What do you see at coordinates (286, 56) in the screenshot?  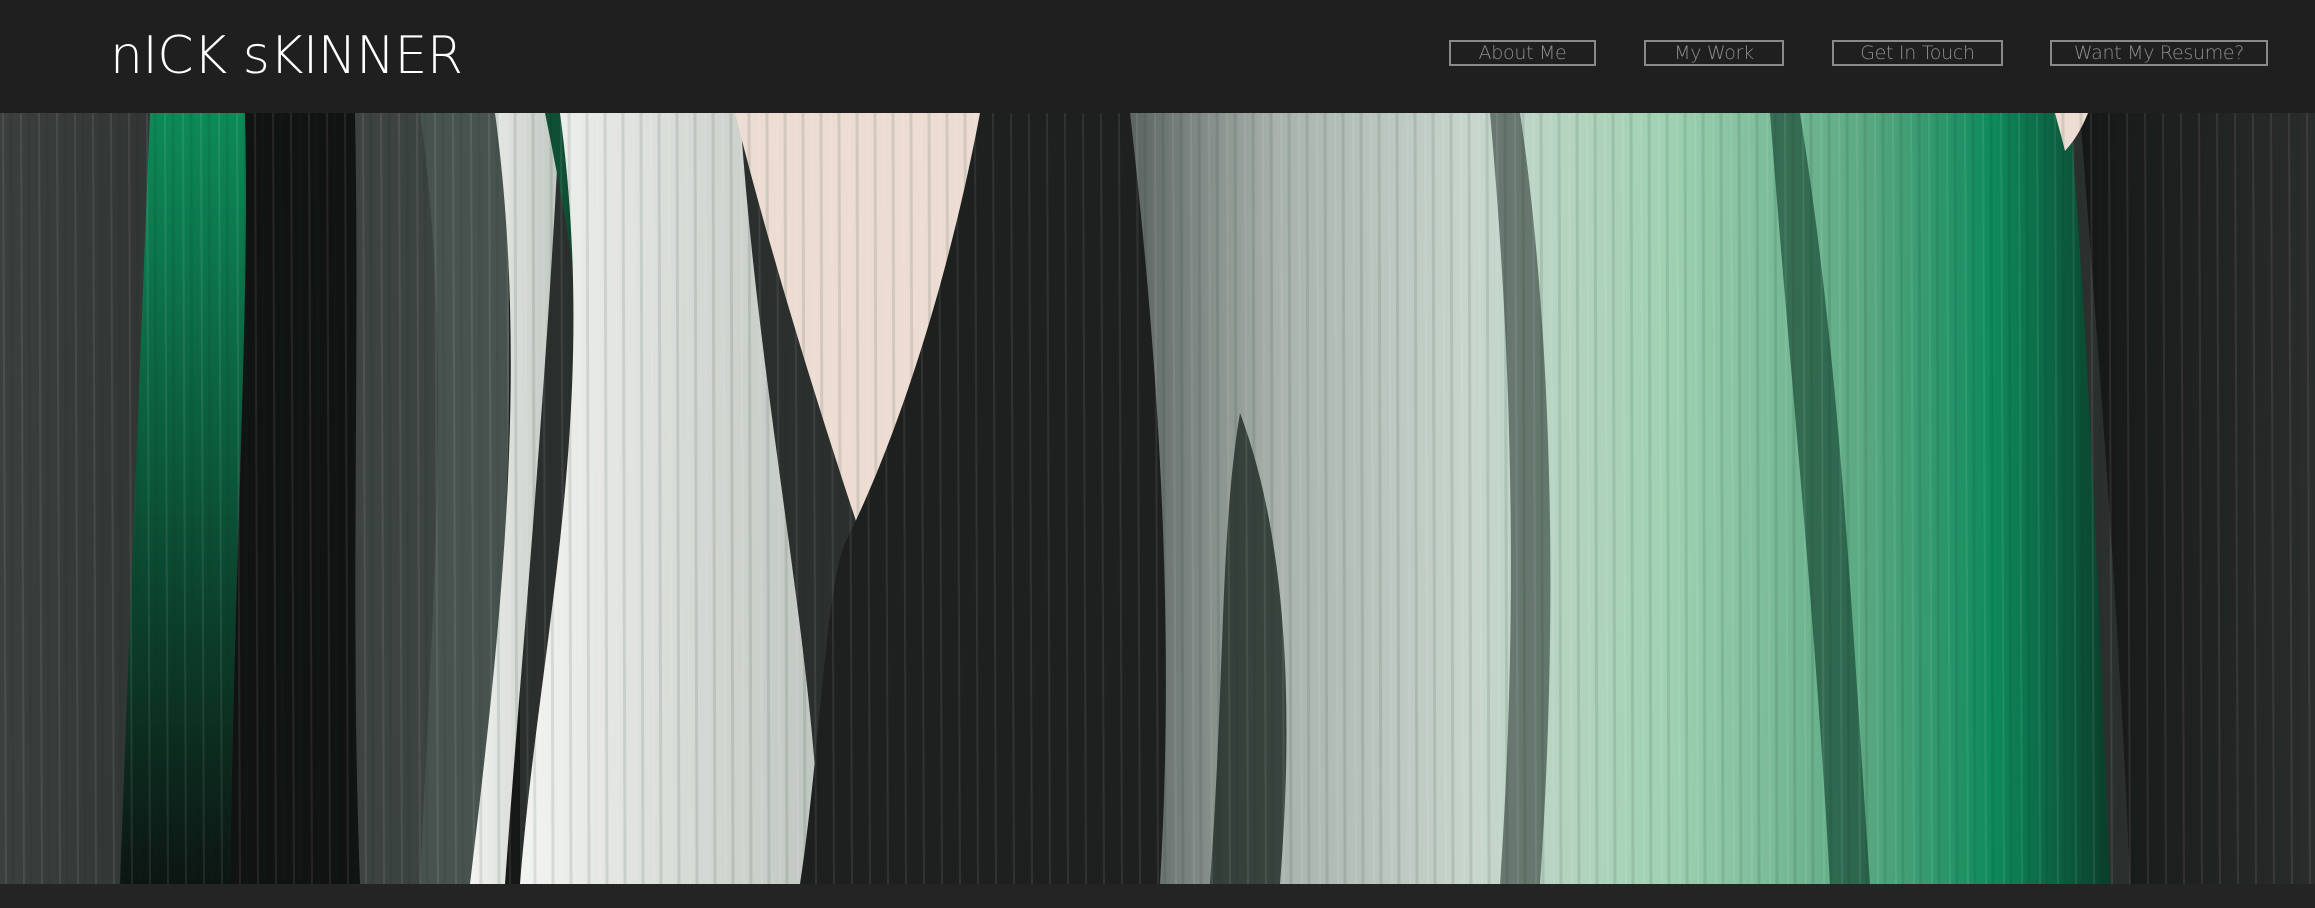 I see `site-logo-text: nICK sKINNER` at bounding box center [286, 56].